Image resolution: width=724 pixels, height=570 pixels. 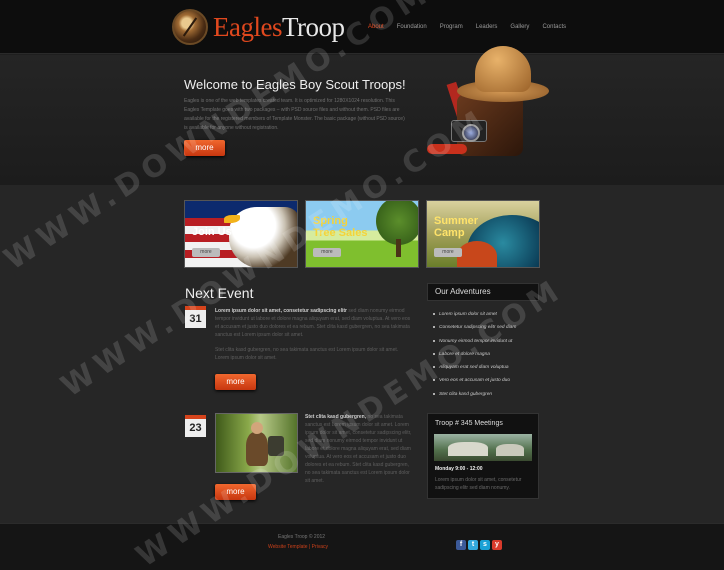 What do you see at coordinates (461, 545) in the screenshot?
I see `facebook-icon: f` at bounding box center [461, 545].